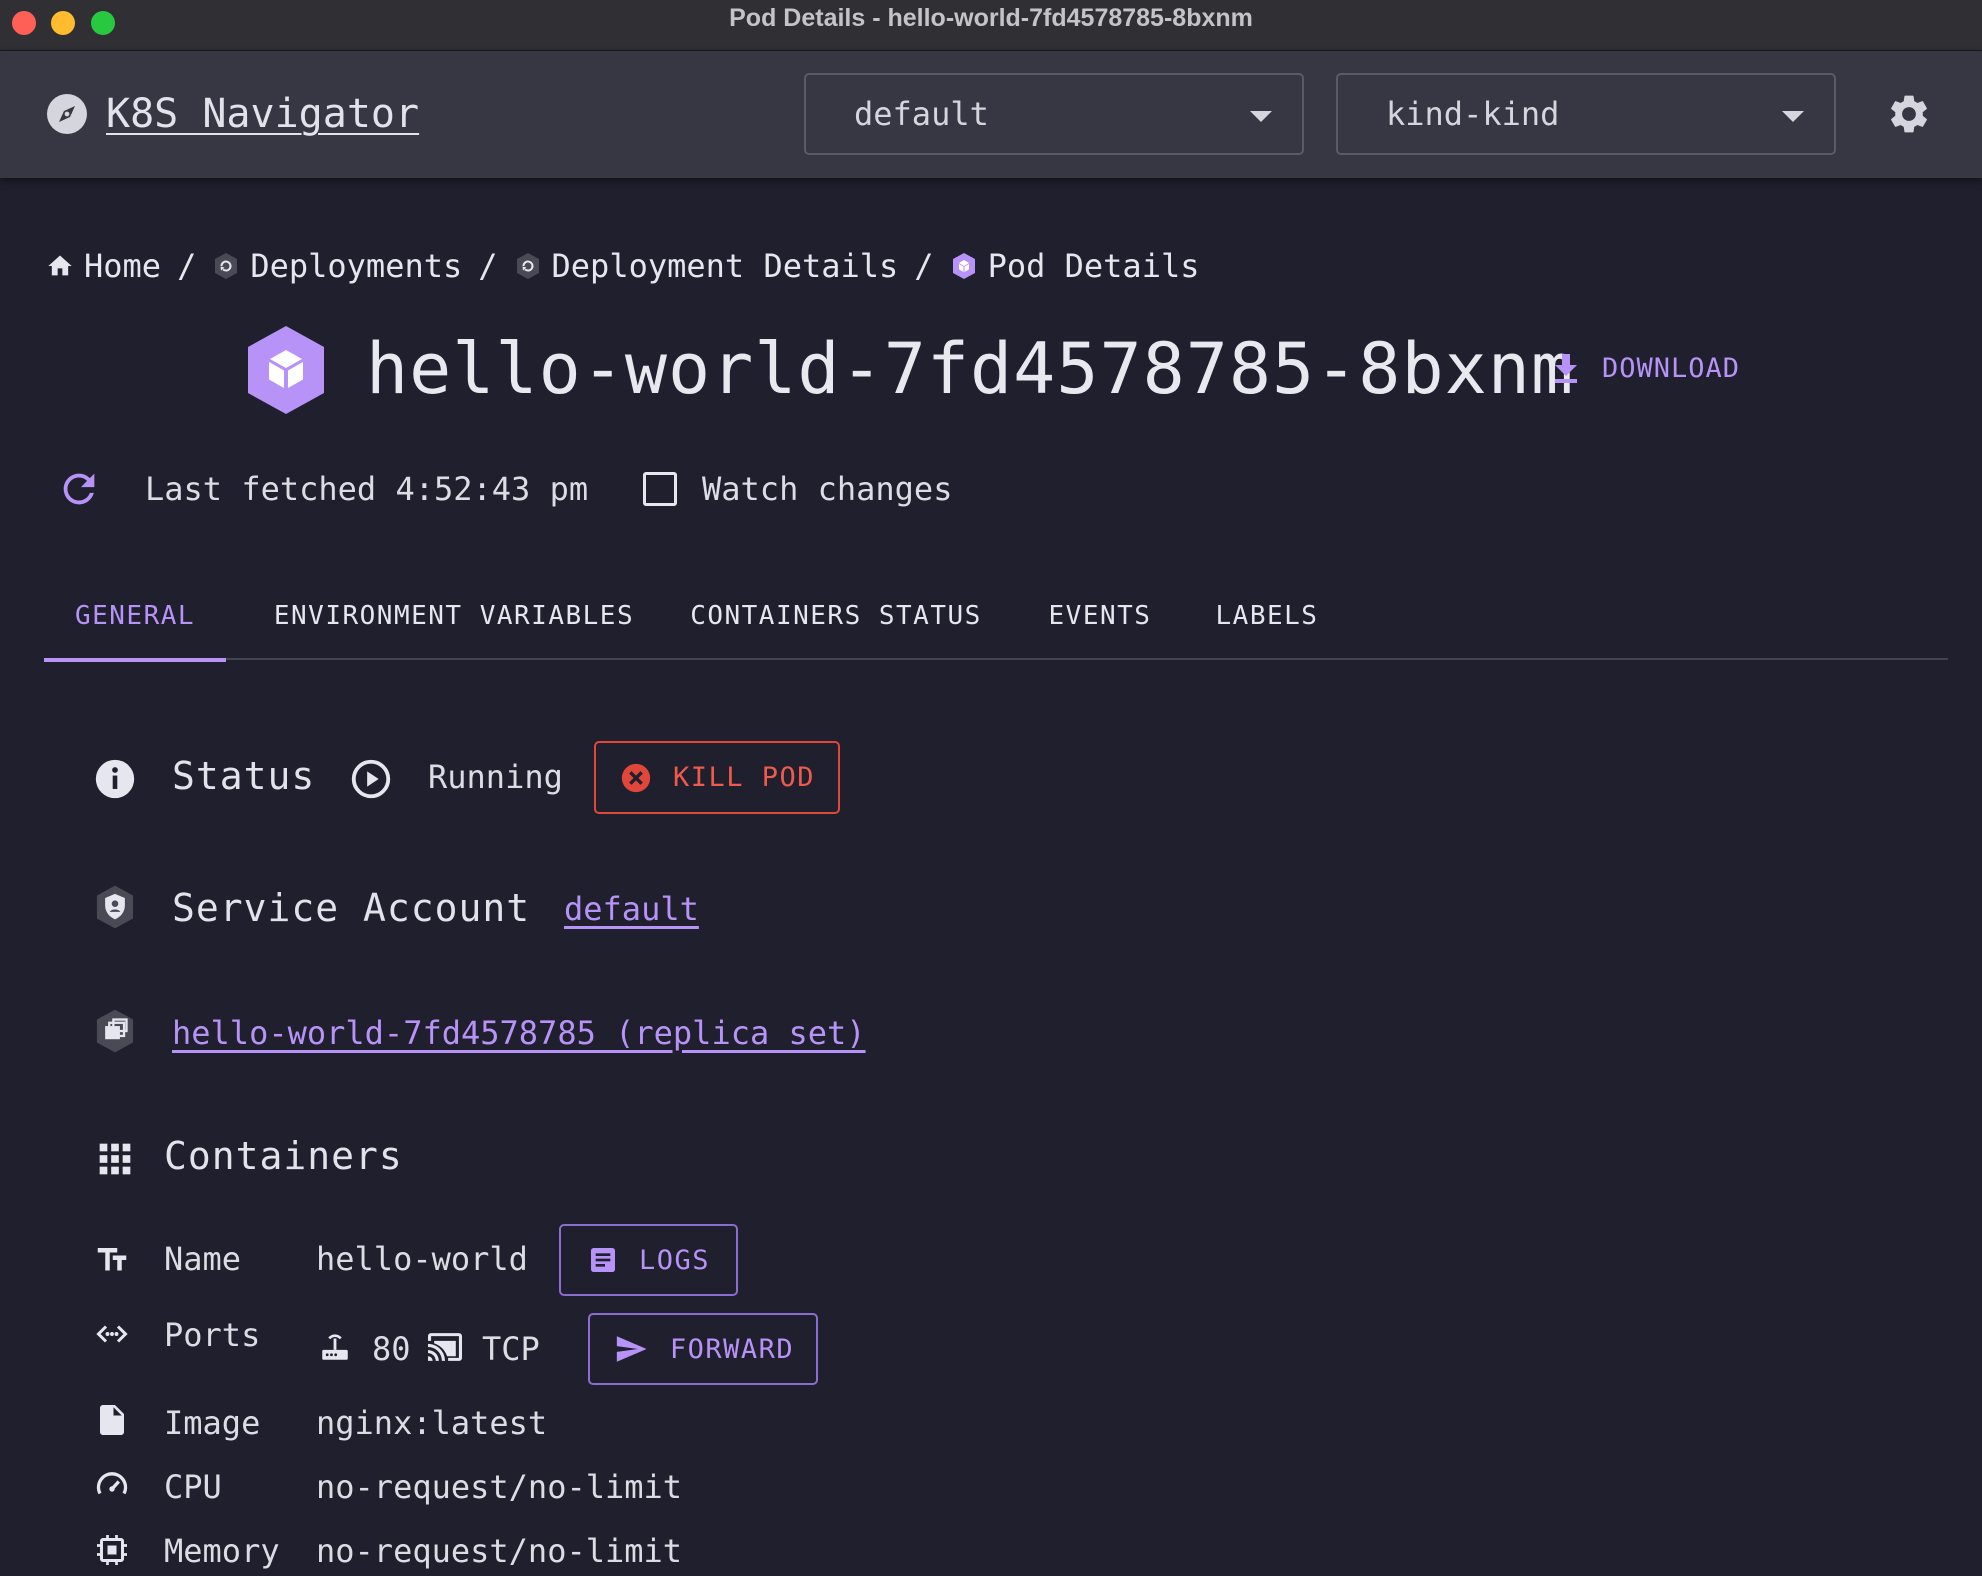  I want to click on breadcrumb-pod-details: Pod Details, so click(1075, 266).